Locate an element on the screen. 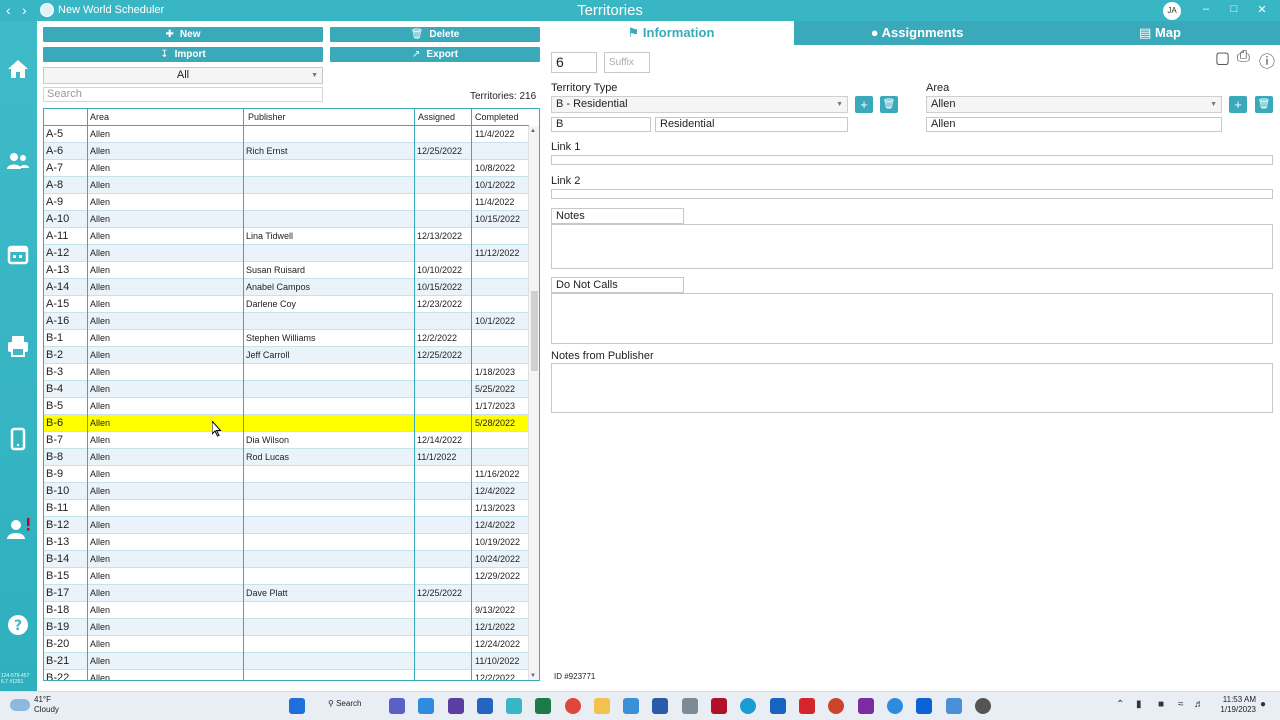 This screenshot has height=720, width=1280. edge-icon is located at coordinates (748, 706).